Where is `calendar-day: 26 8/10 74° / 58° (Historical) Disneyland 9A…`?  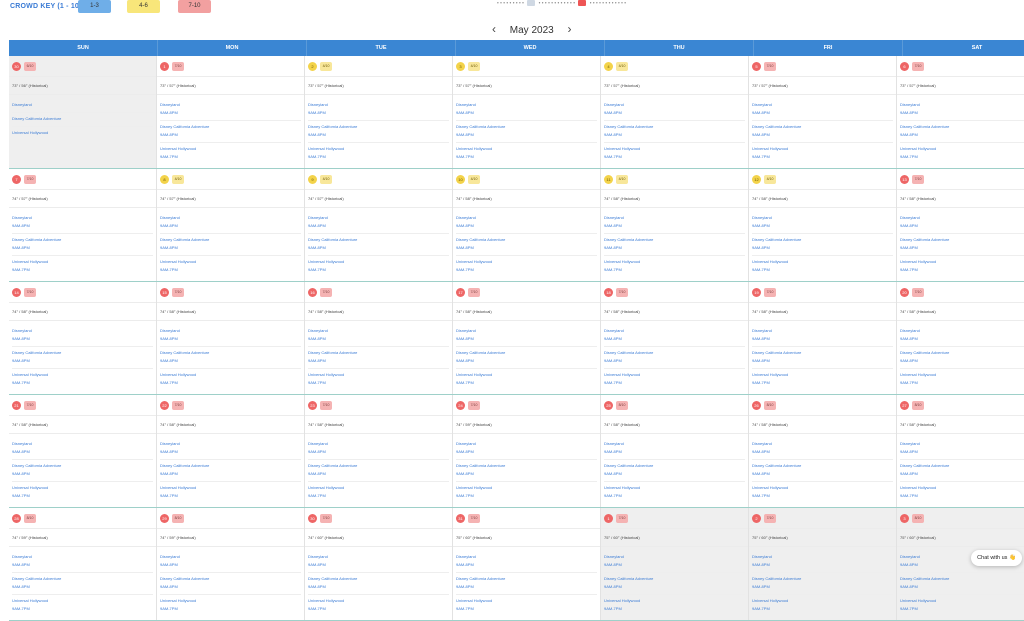 calendar-day: 26 8/10 74° / 58° (Historical) Disneyland 9A… is located at coordinates (823, 451).